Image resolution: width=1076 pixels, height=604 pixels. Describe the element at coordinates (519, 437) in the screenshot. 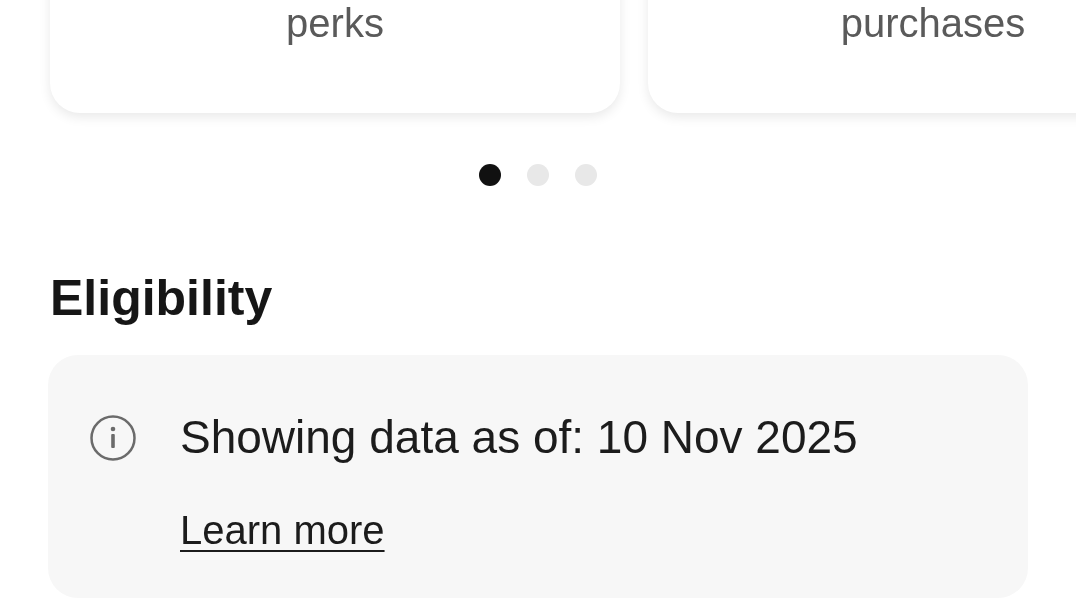

I see `notice-text: Showing data as of: 10 Nov 2025` at that location.